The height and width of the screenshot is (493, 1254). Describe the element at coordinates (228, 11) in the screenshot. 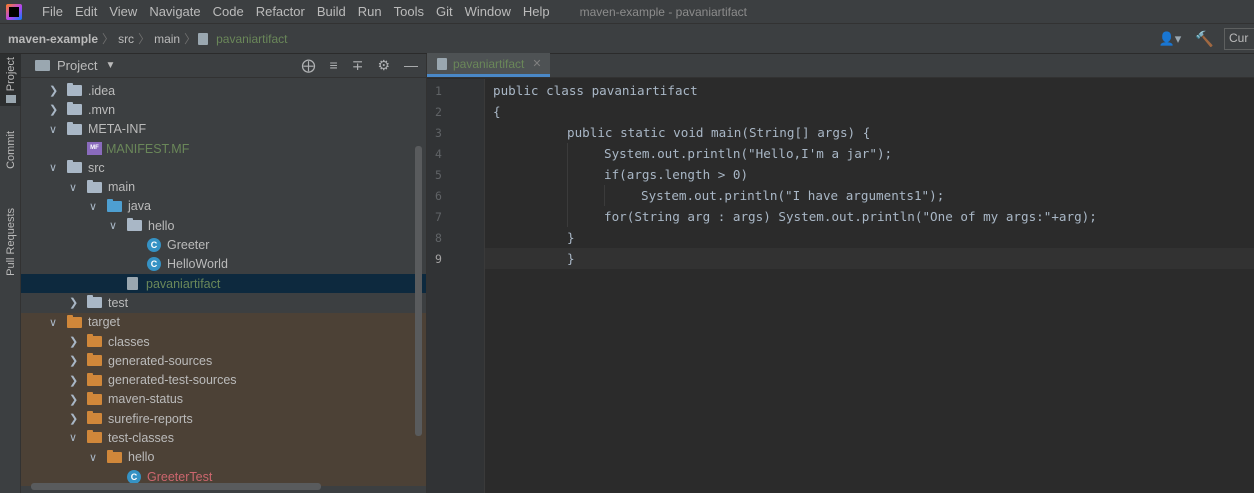

I see `menu-code: Code` at that location.